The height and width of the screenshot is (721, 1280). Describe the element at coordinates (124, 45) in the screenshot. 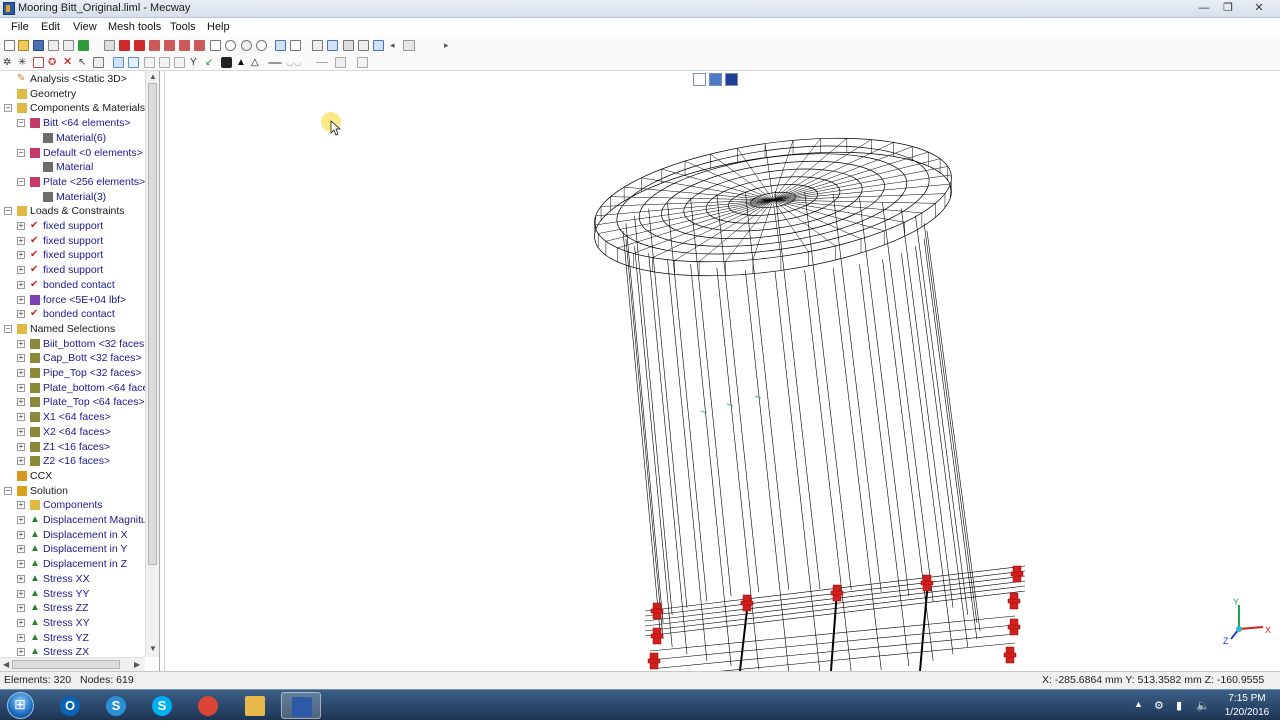

I see `view-front-icon` at that location.